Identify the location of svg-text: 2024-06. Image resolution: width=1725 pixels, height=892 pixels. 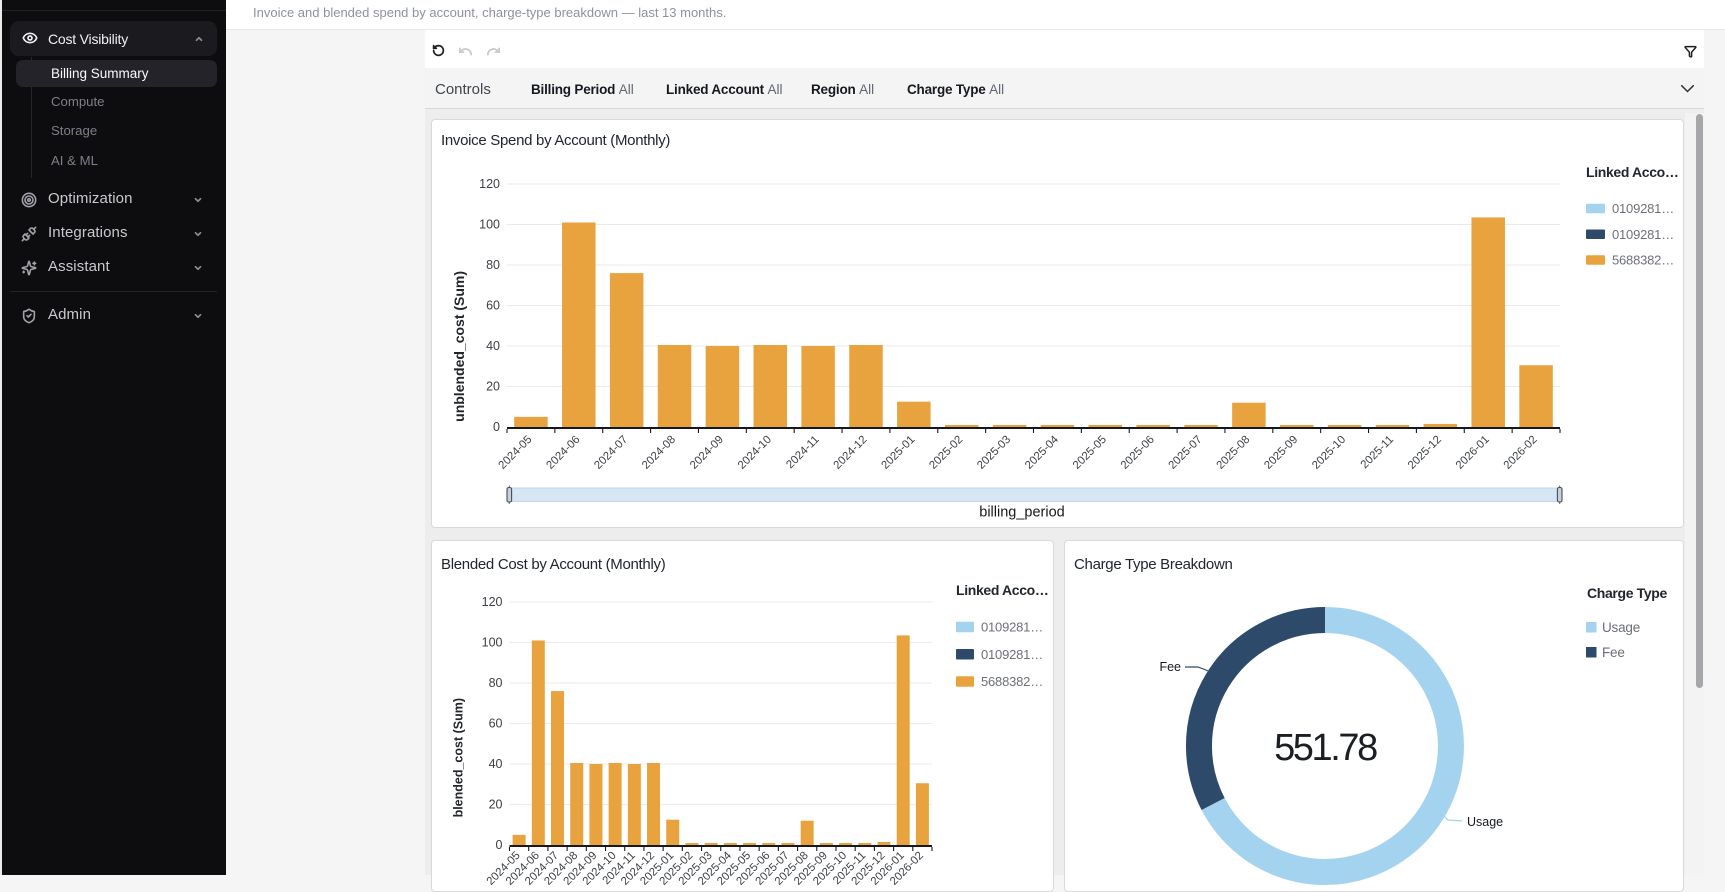
(563, 452).